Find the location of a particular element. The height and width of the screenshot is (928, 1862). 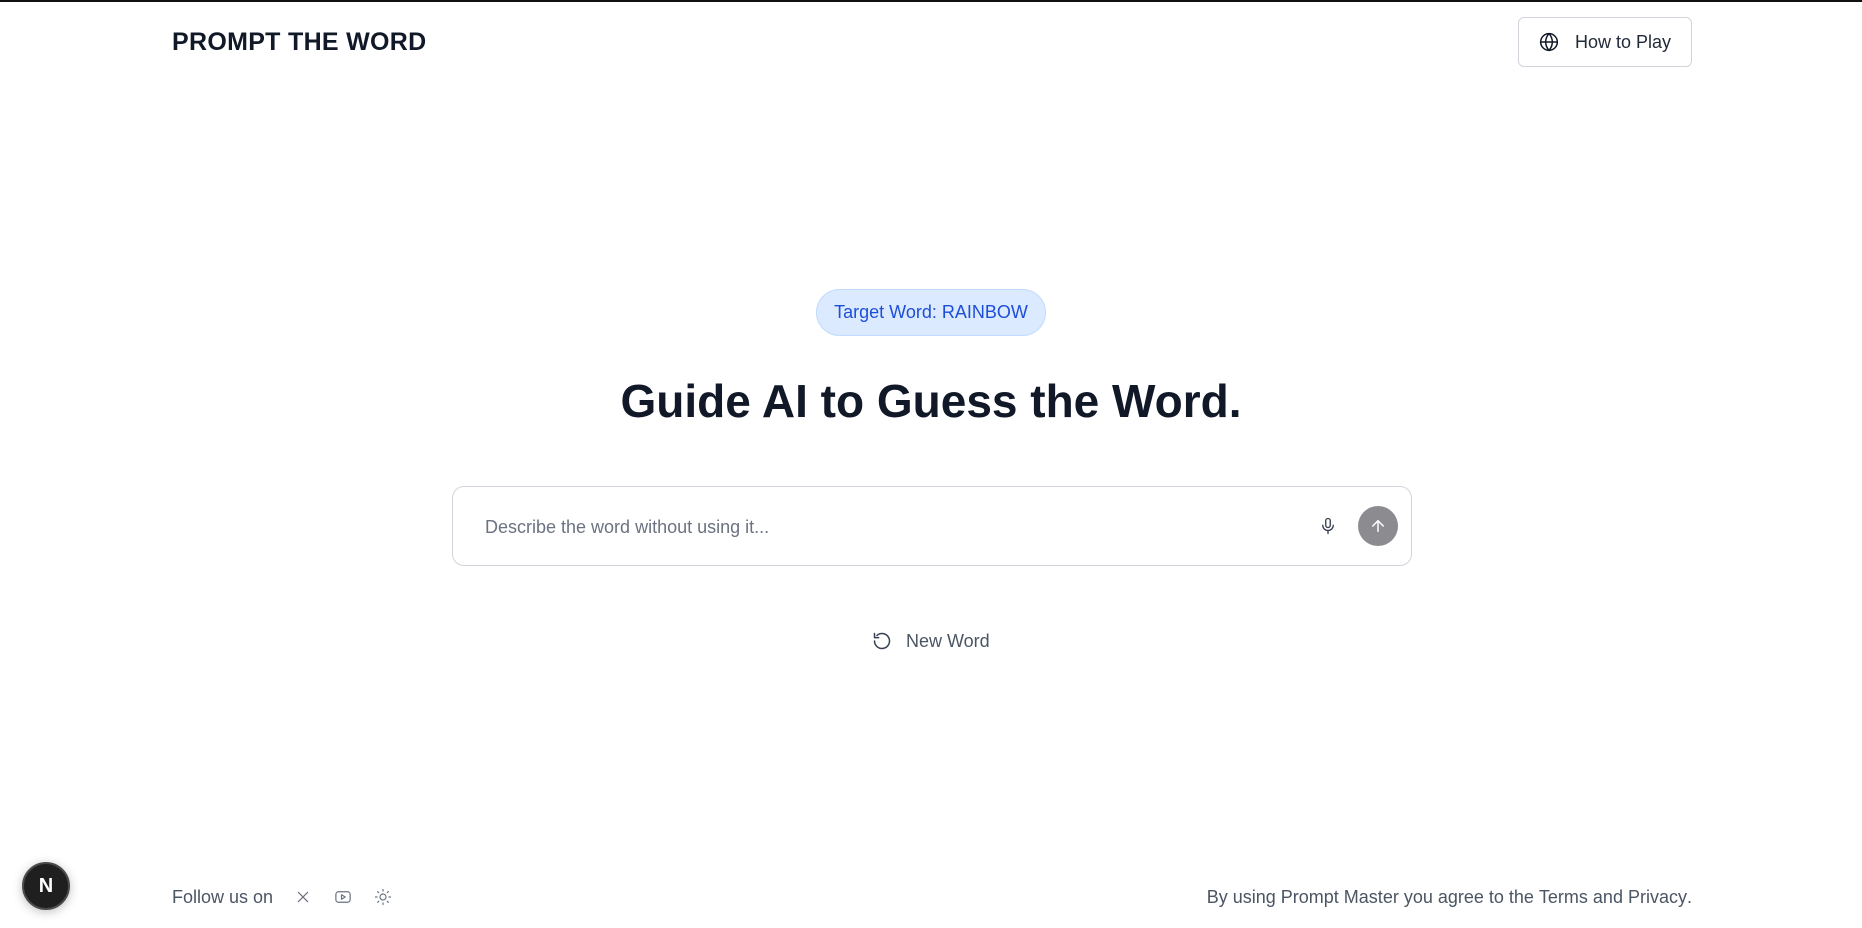

legal-and: and is located at coordinates (1607, 896).